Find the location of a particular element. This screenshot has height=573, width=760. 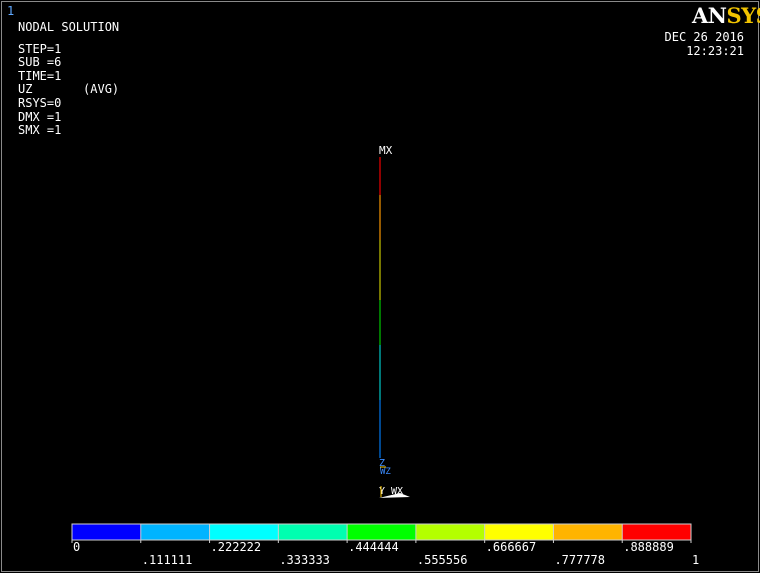

legend-label-bottom-4: 1 is located at coordinates (696, 560).